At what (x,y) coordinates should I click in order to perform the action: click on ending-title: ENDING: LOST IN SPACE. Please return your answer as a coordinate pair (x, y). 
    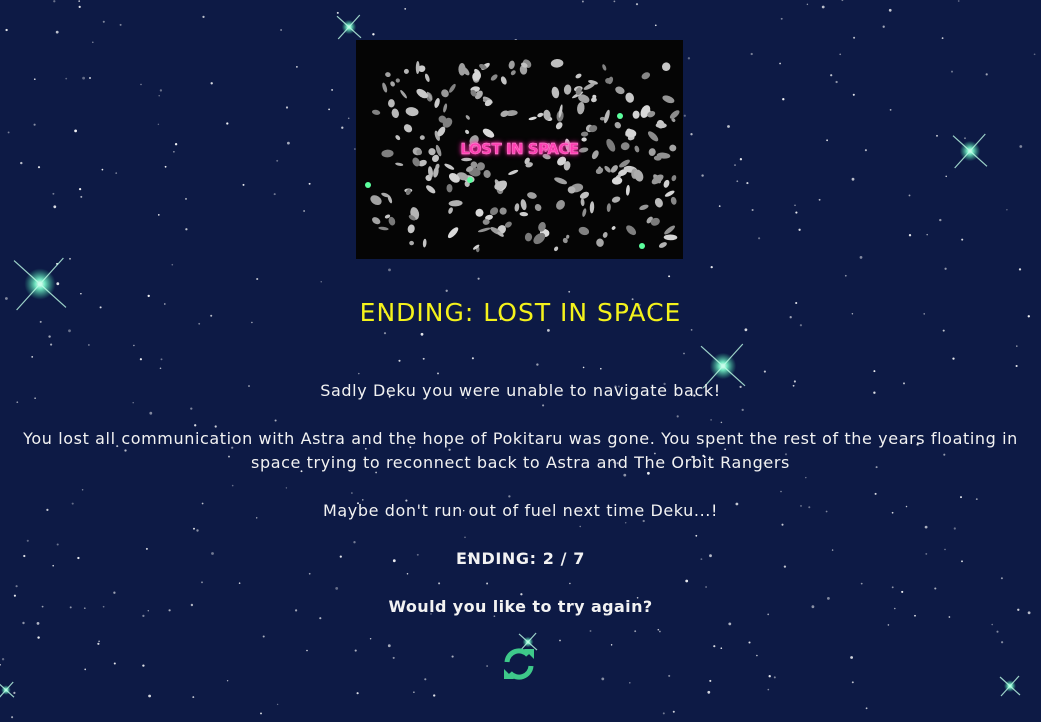
    Looking at the image, I should click on (520, 312).